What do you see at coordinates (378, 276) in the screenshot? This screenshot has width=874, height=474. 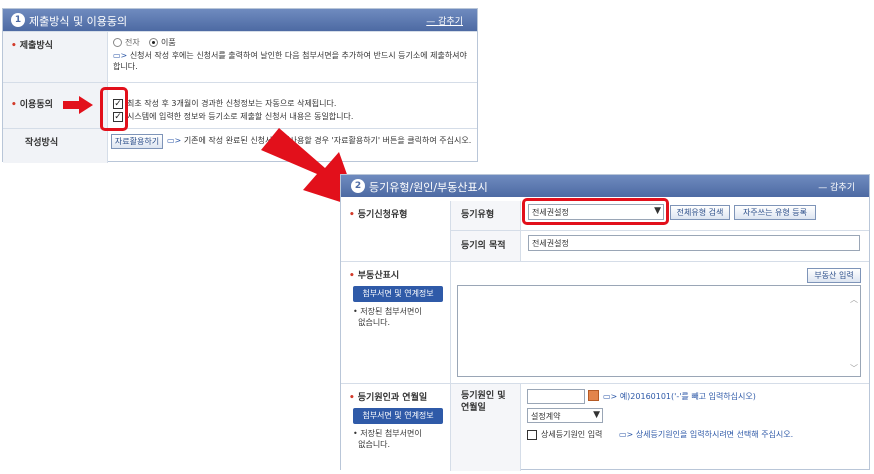 I see `property-label: 부동산표시` at bounding box center [378, 276].